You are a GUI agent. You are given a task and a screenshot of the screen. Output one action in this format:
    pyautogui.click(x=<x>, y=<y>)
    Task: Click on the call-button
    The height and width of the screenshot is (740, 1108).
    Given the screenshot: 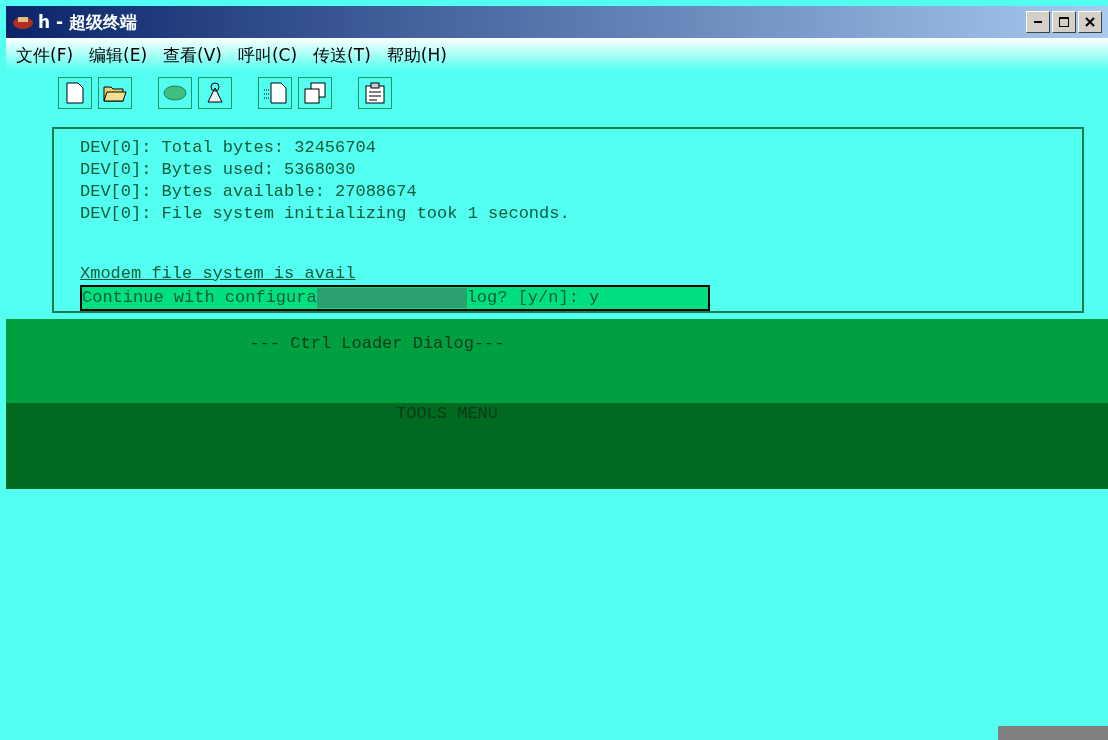 What is the action you would take?
    pyautogui.click(x=175, y=93)
    